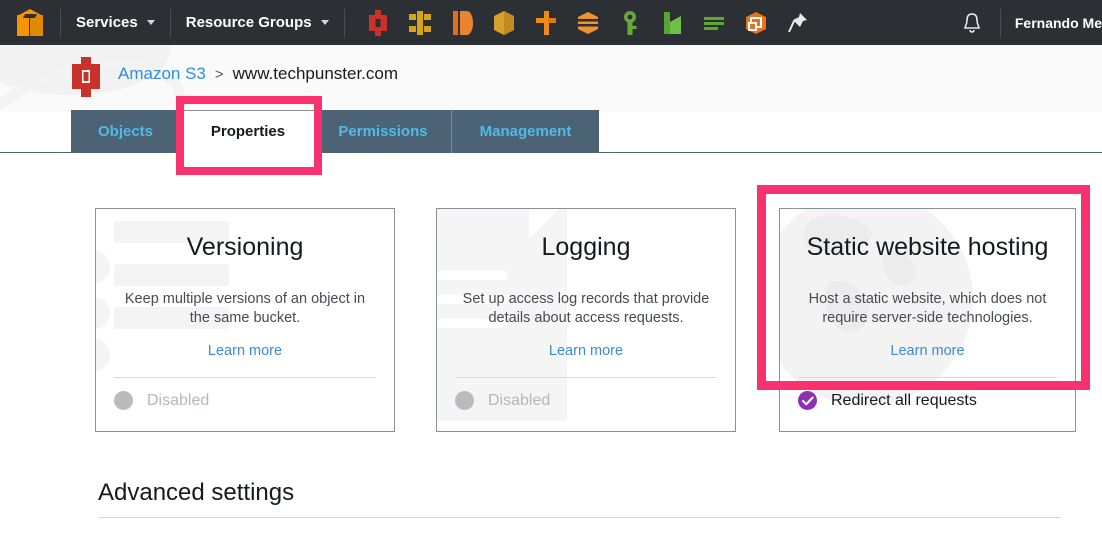 Image resolution: width=1102 pixels, height=544 pixels. What do you see at coordinates (546, 22) in the screenshot?
I see `route53-shortcut-icon` at bounding box center [546, 22].